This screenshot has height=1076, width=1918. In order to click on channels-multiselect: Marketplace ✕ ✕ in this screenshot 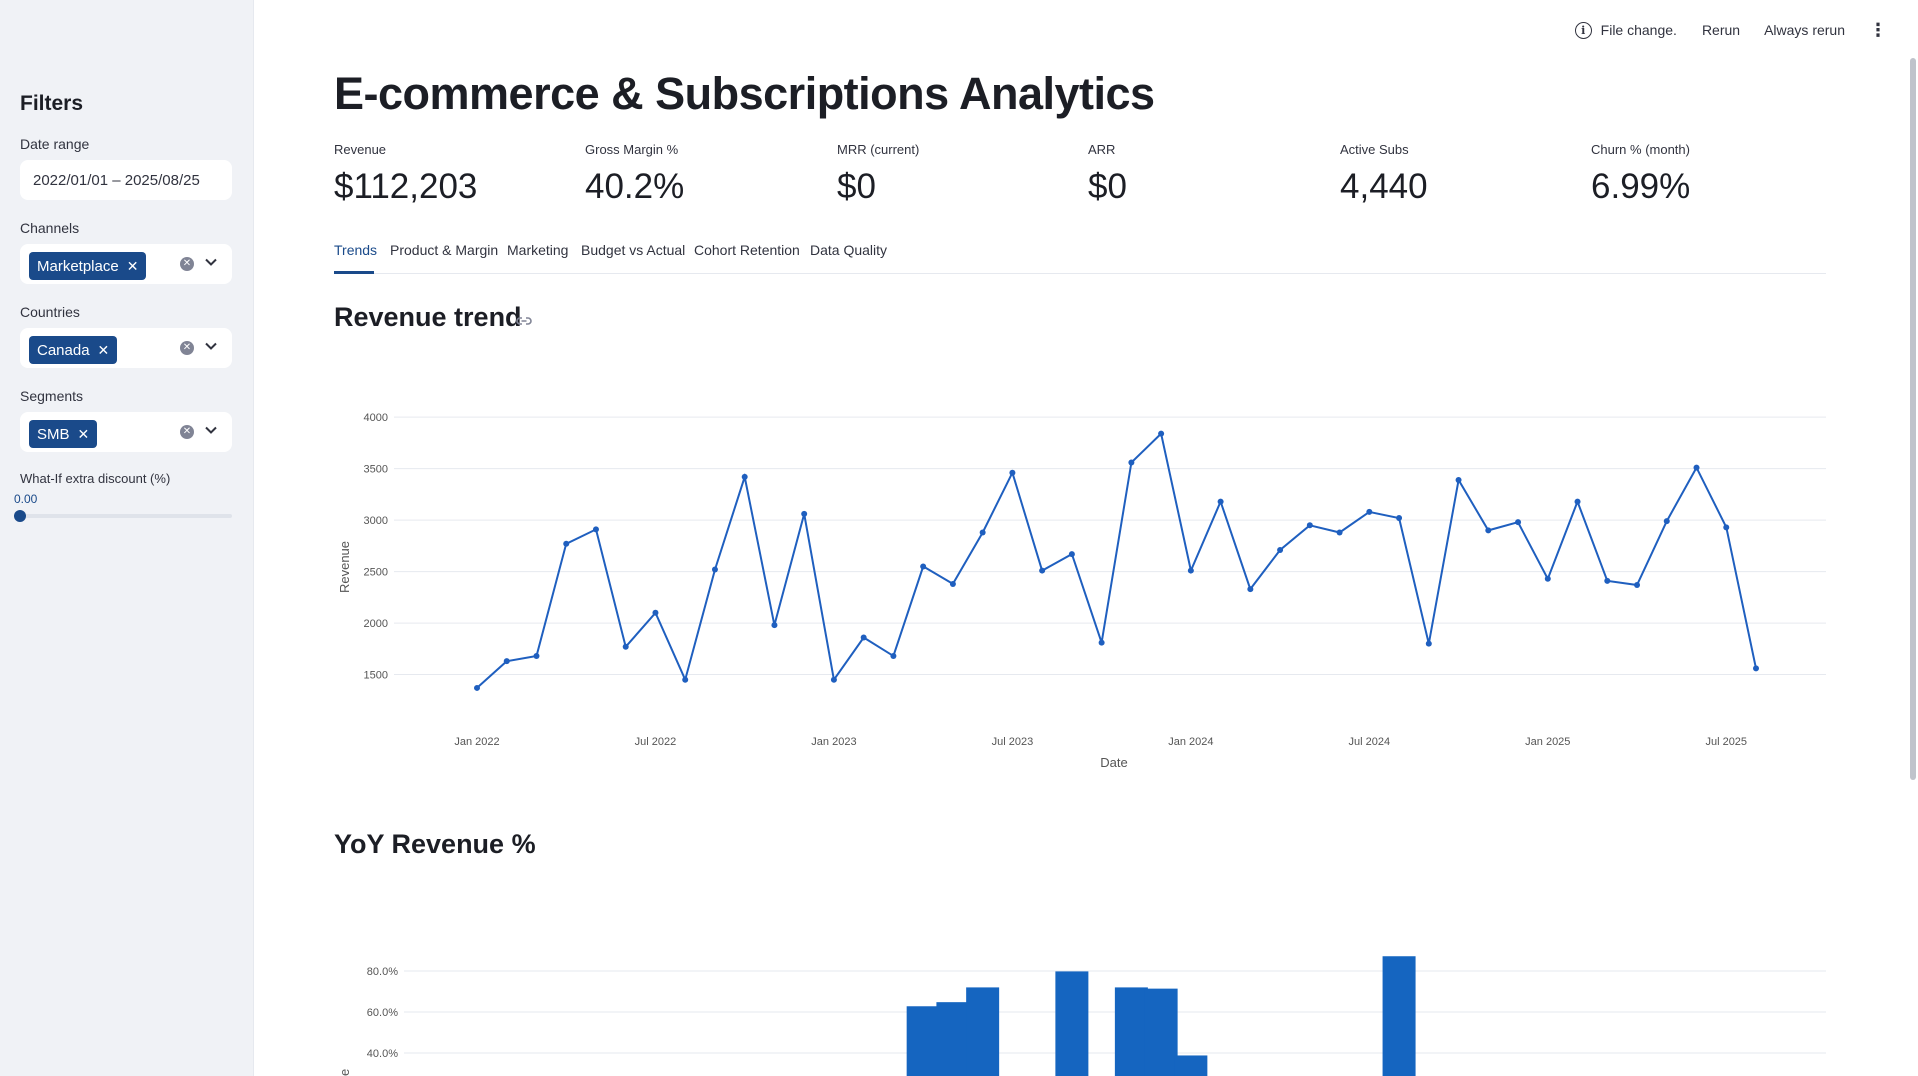, I will do `click(126, 264)`.